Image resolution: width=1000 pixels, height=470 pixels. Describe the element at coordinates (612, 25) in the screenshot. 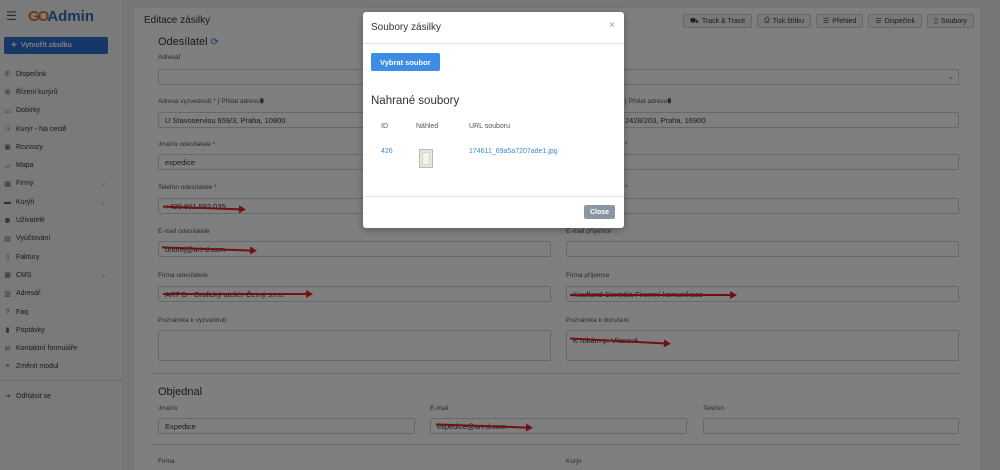

I see `close-icon: ×` at that location.